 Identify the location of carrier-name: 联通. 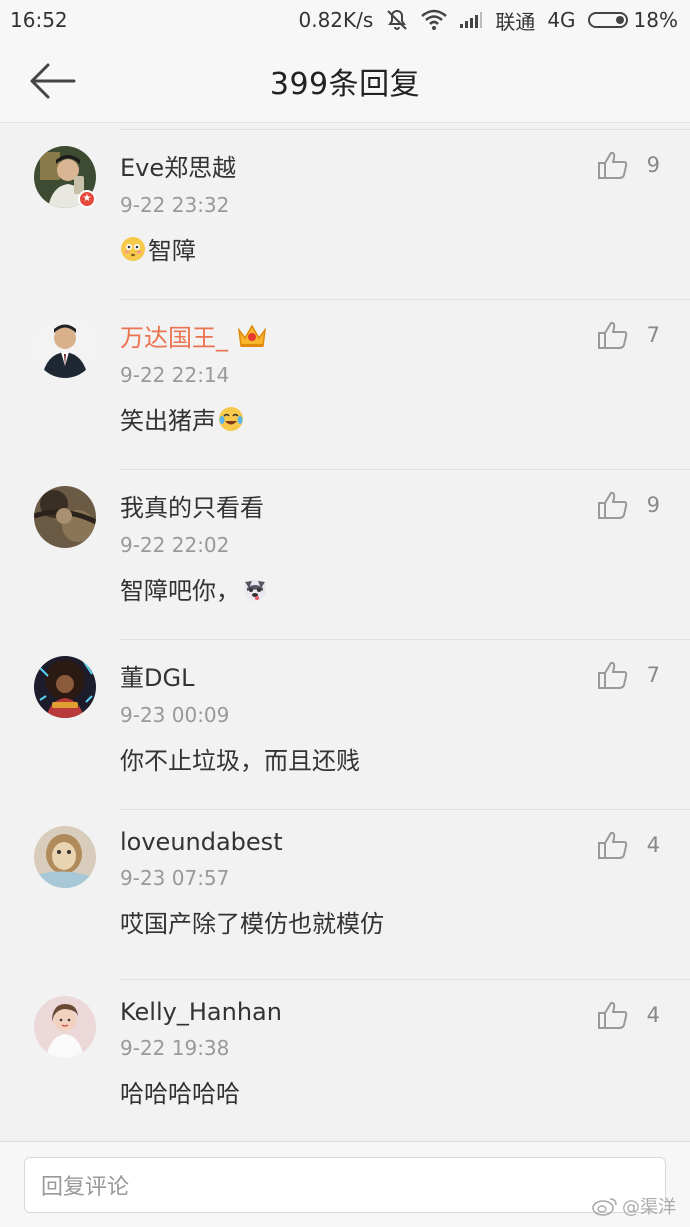
(515, 21).